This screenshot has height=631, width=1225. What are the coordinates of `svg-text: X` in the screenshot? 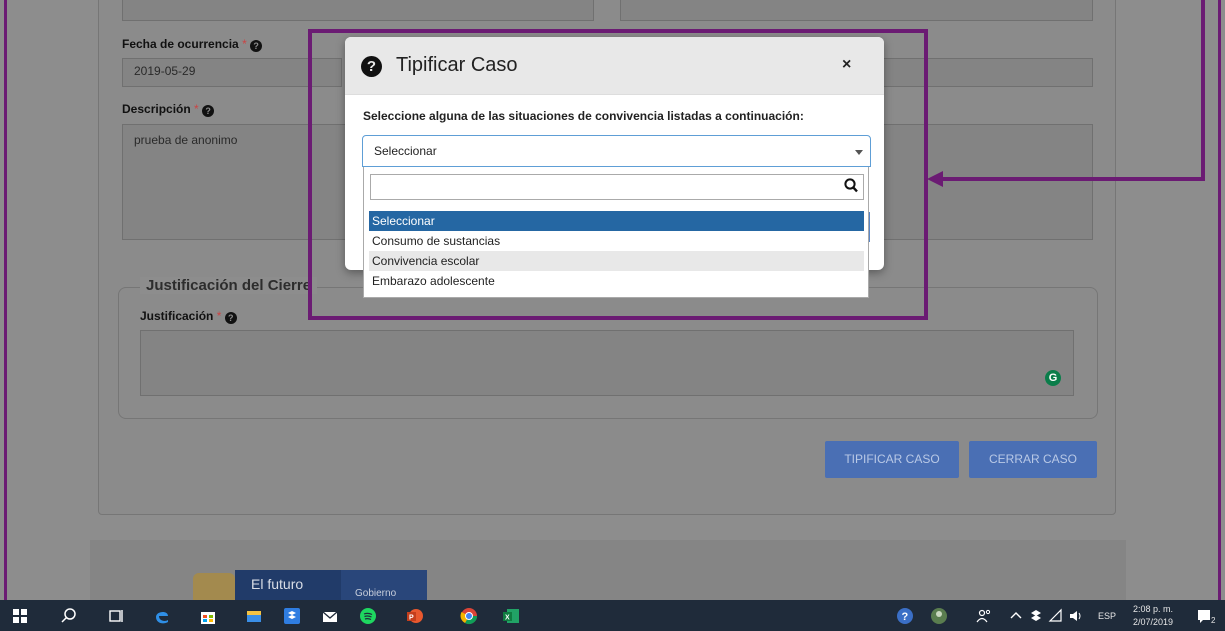 It's located at (507, 618).